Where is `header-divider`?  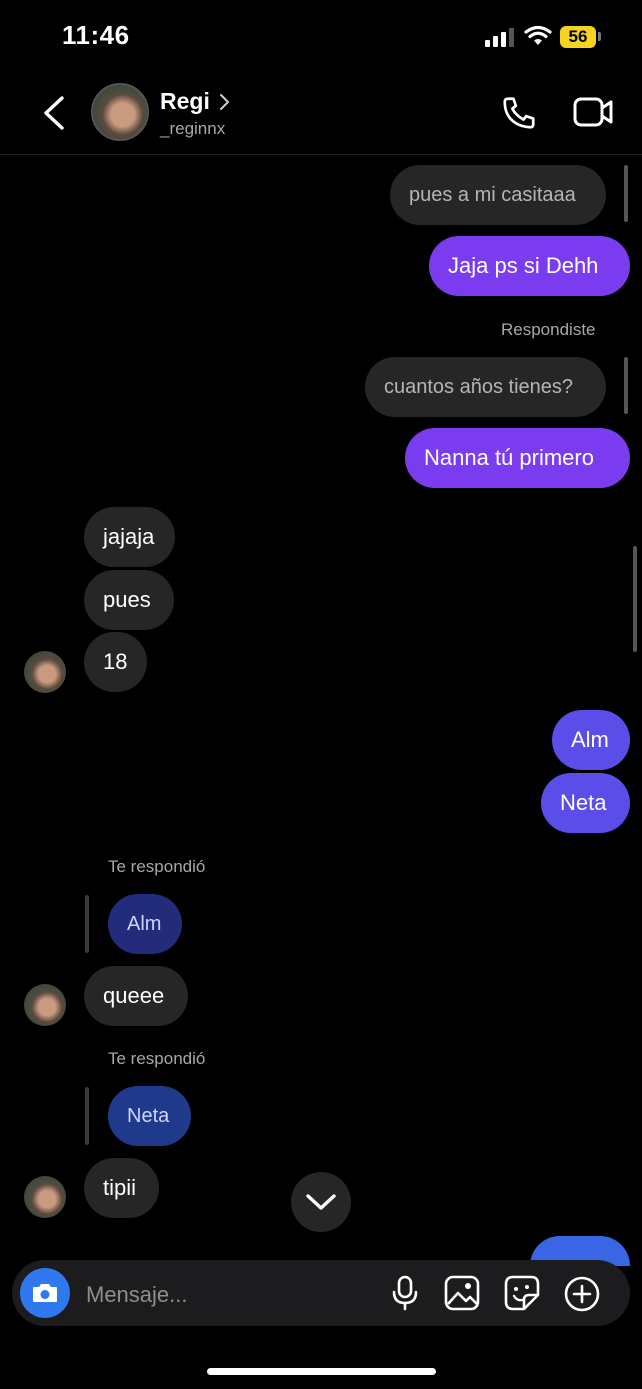 header-divider is located at coordinates (321, 154).